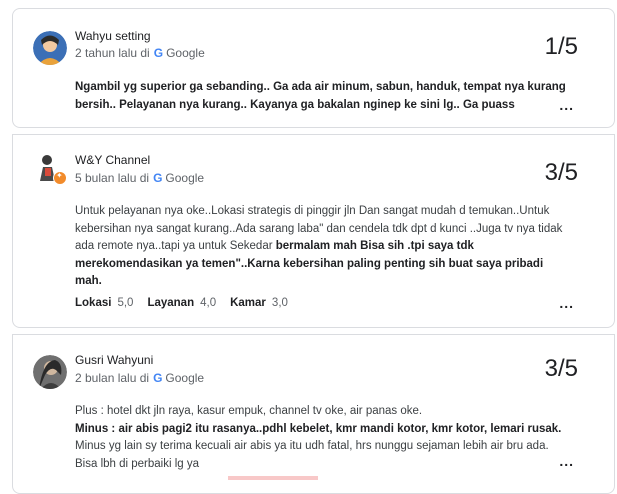  I want to click on review-meta: 5 bulan lalu di G Google, so click(139, 178).